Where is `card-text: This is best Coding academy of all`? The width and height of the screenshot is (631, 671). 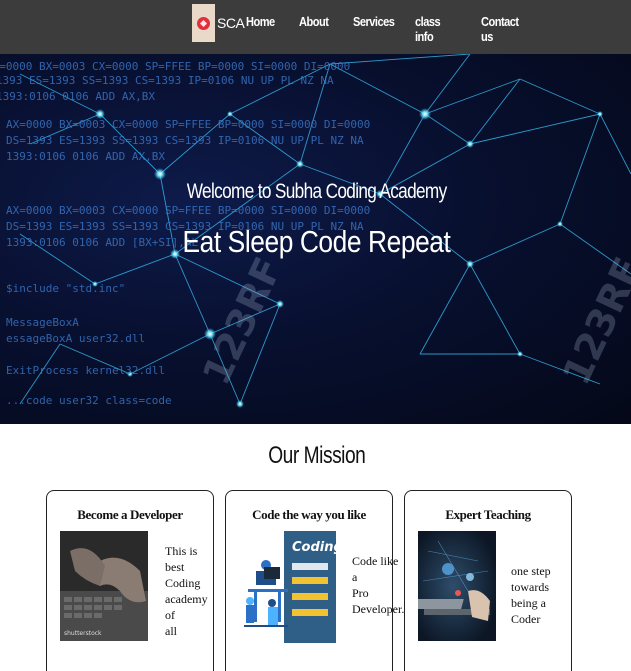
card-text: This is best Coding academy of all is located at coordinates (186, 591).